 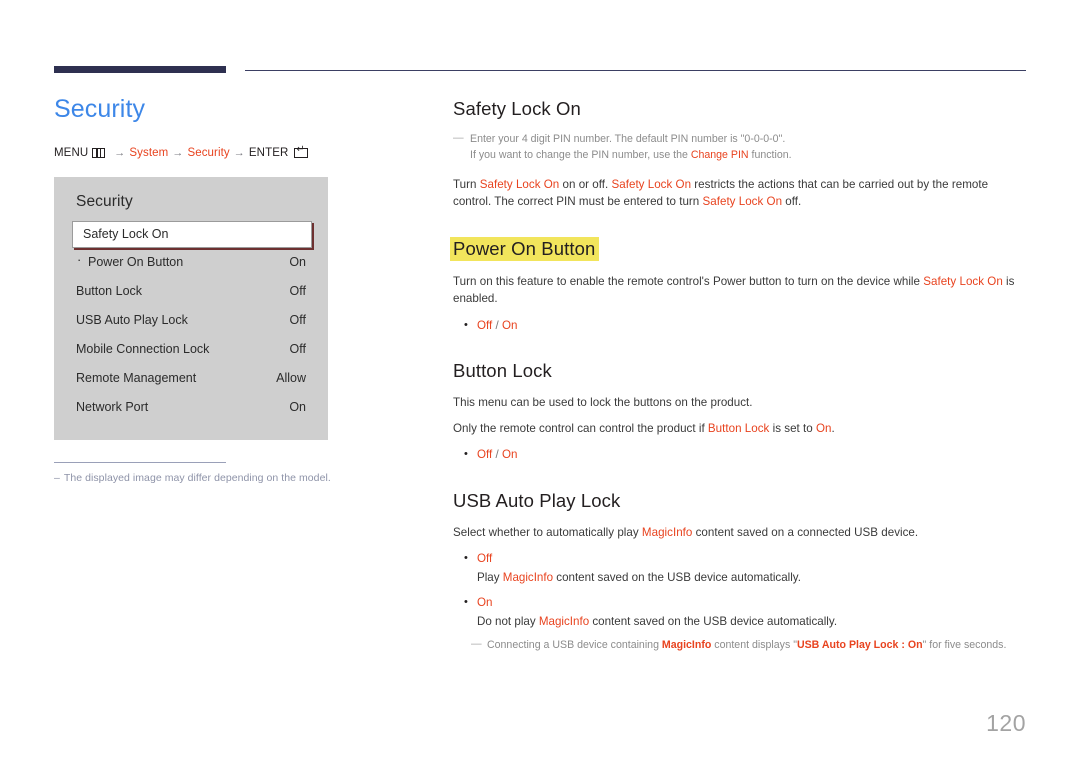 What do you see at coordinates (490, 578) in the screenshot?
I see `desc-text-a: Play` at bounding box center [490, 578].